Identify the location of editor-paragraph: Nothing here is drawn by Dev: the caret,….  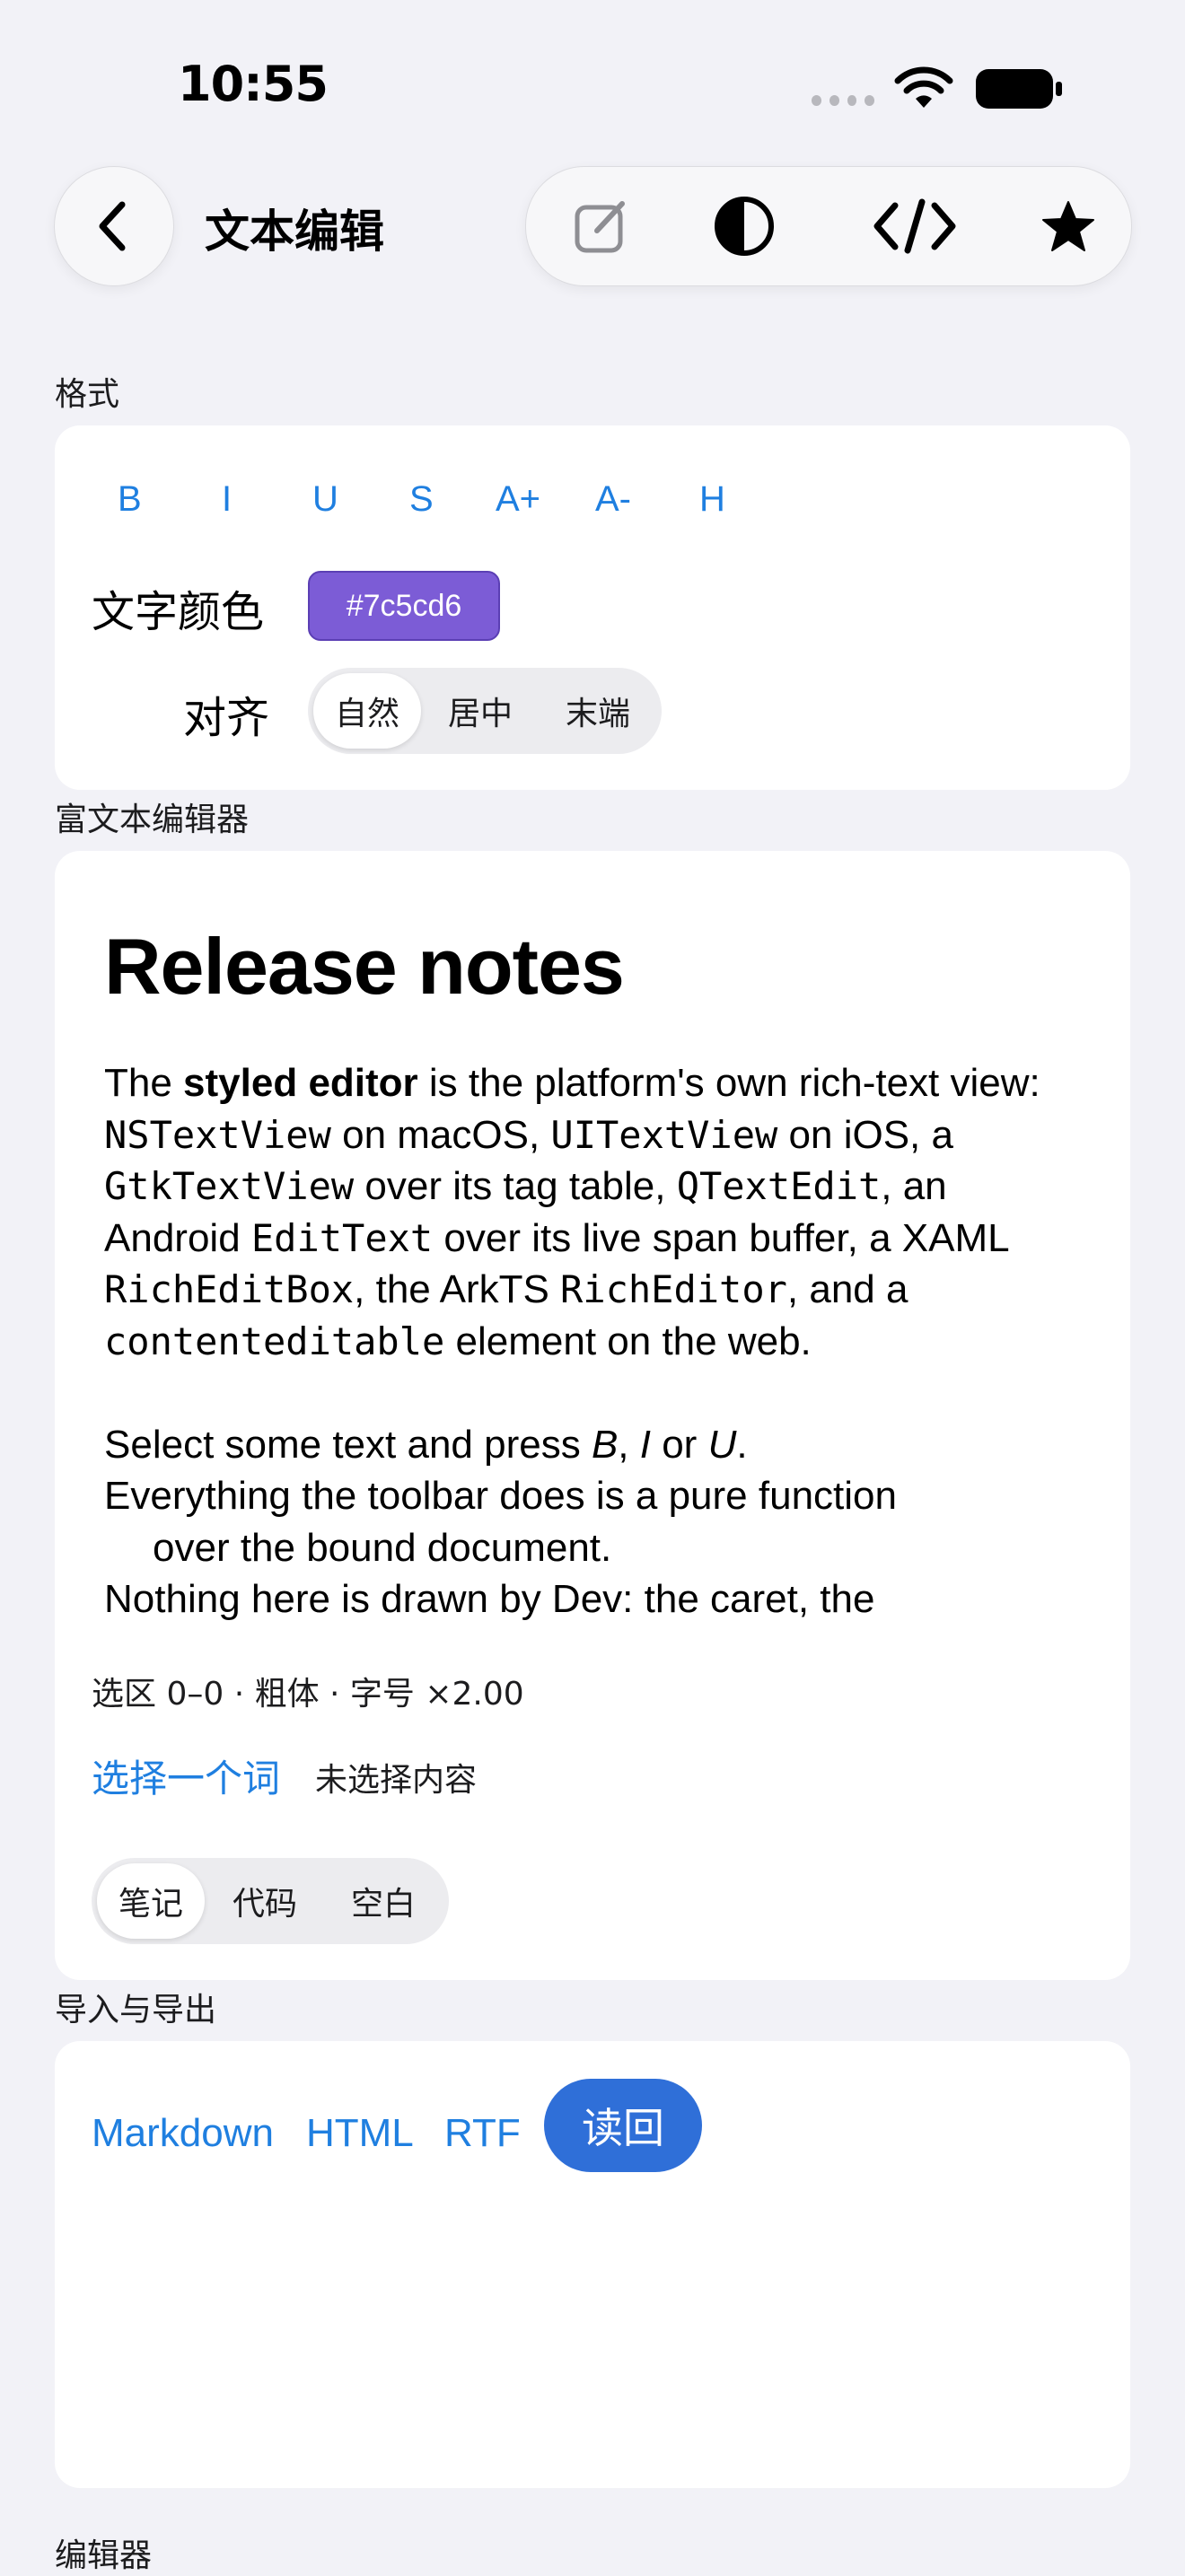
(489, 1599).